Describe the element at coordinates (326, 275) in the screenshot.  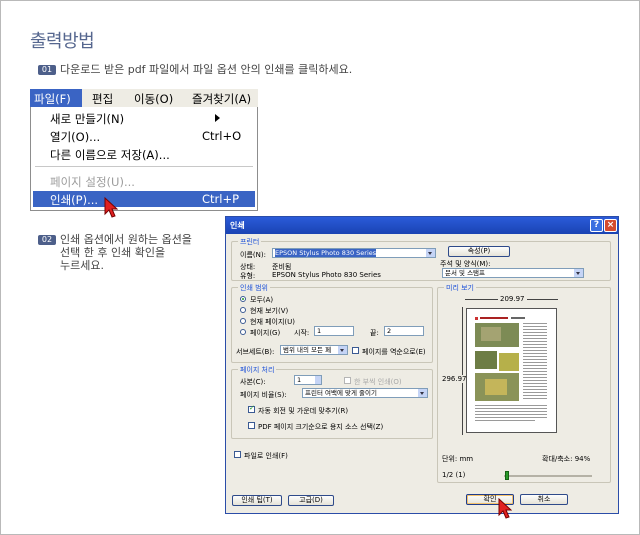
I see `printer-type-value: EPSON Stylus Photo 830 Series` at that location.